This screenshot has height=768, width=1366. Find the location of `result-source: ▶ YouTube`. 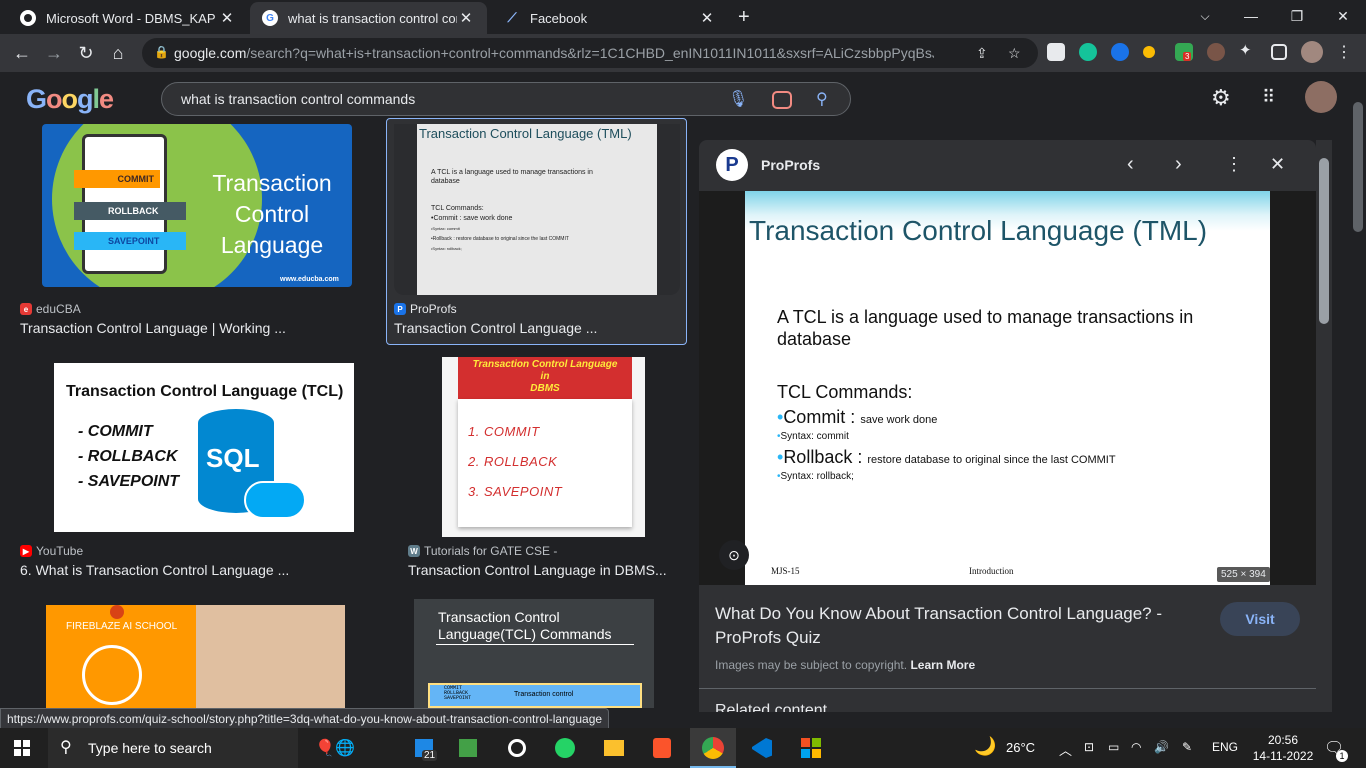

result-source: ▶ YouTube is located at coordinates (51, 551).